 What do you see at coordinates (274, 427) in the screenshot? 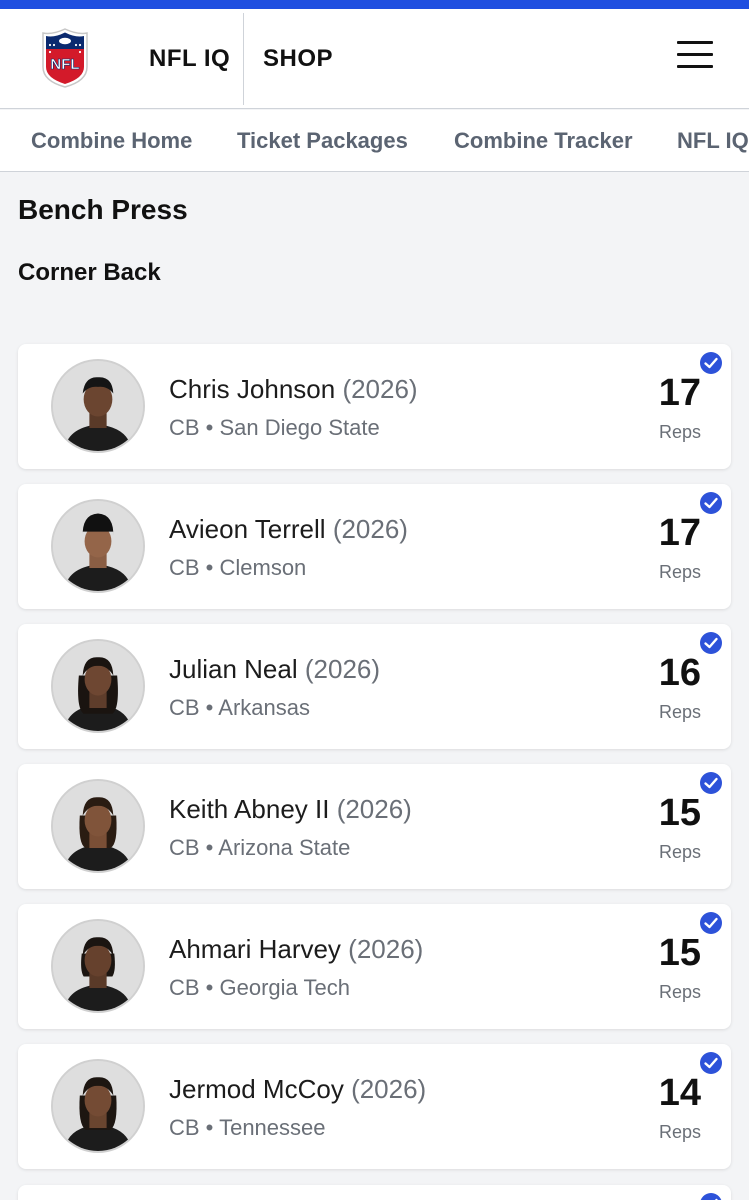
I see `player-meta: CB • San Diego State` at bounding box center [274, 427].